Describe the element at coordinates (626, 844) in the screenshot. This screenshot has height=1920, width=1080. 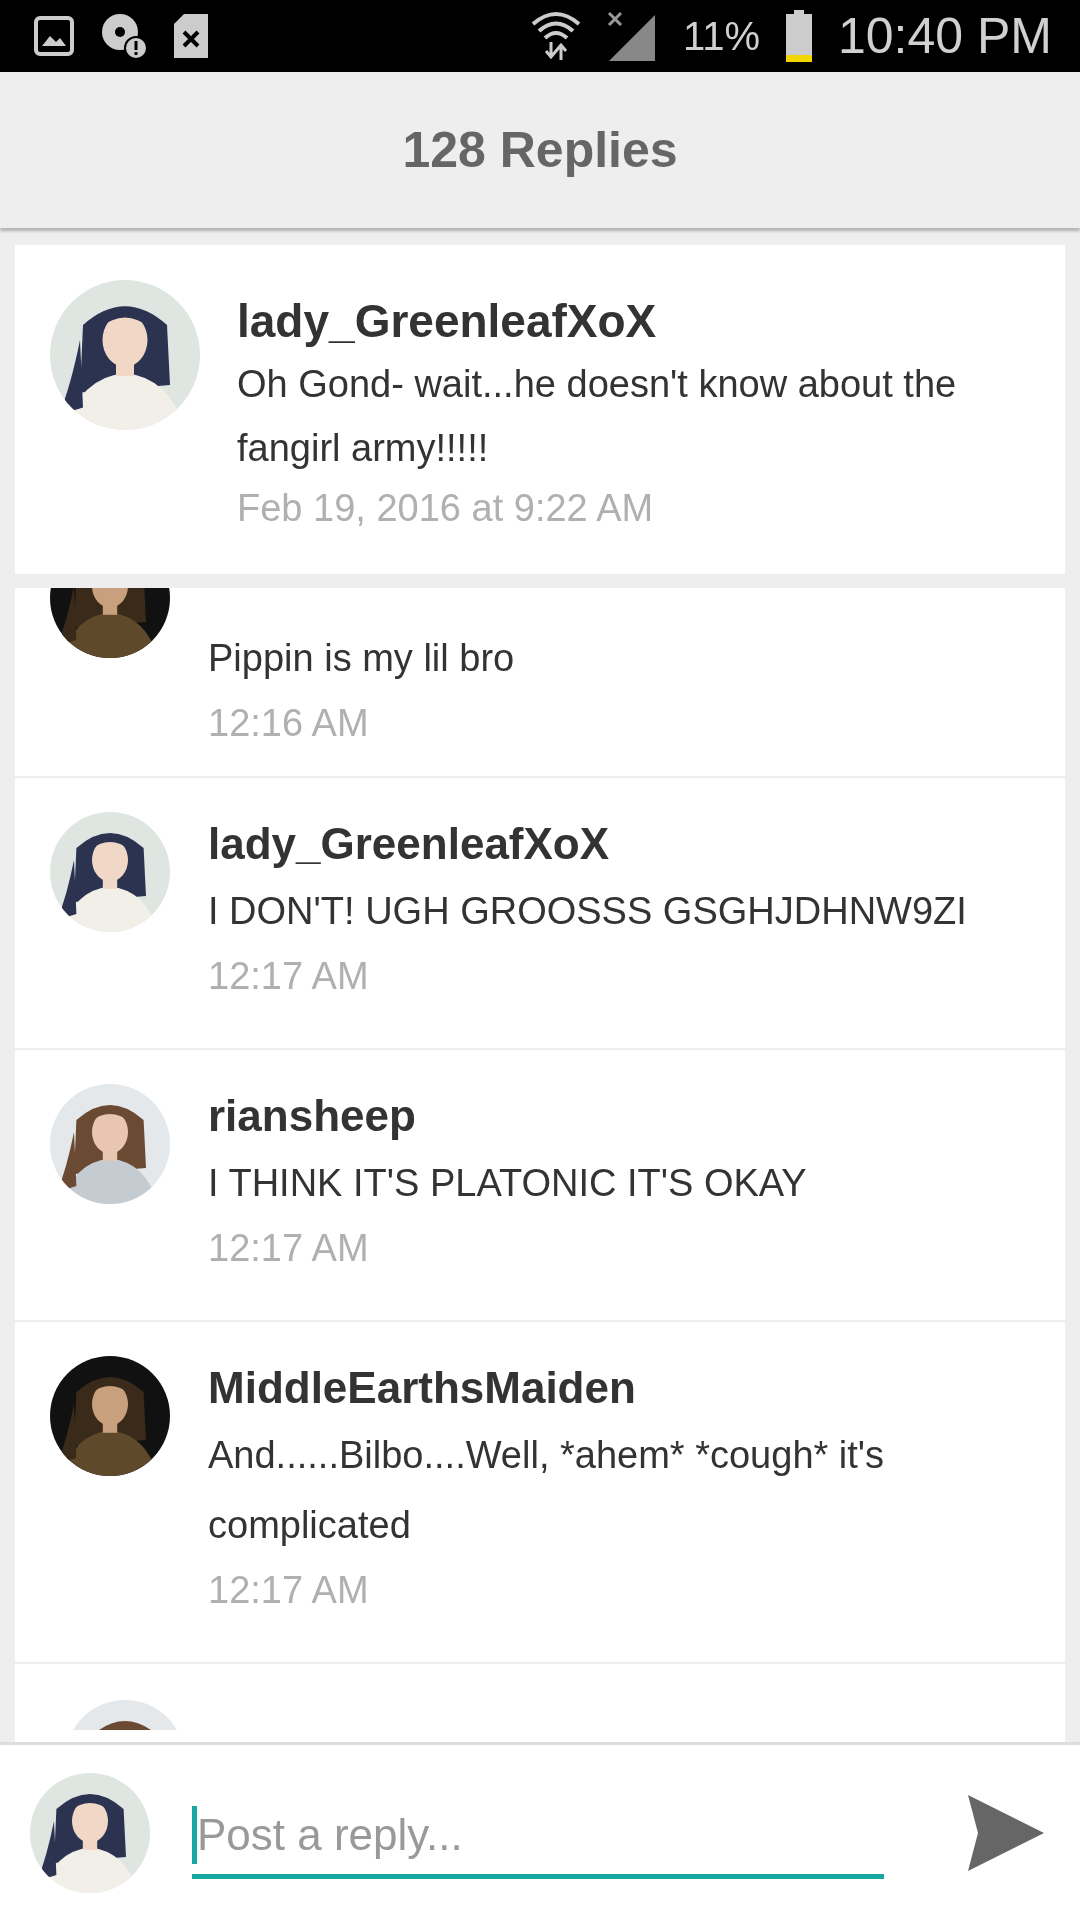
I see `reply-author: lady_GreenleafXoX` at that location.